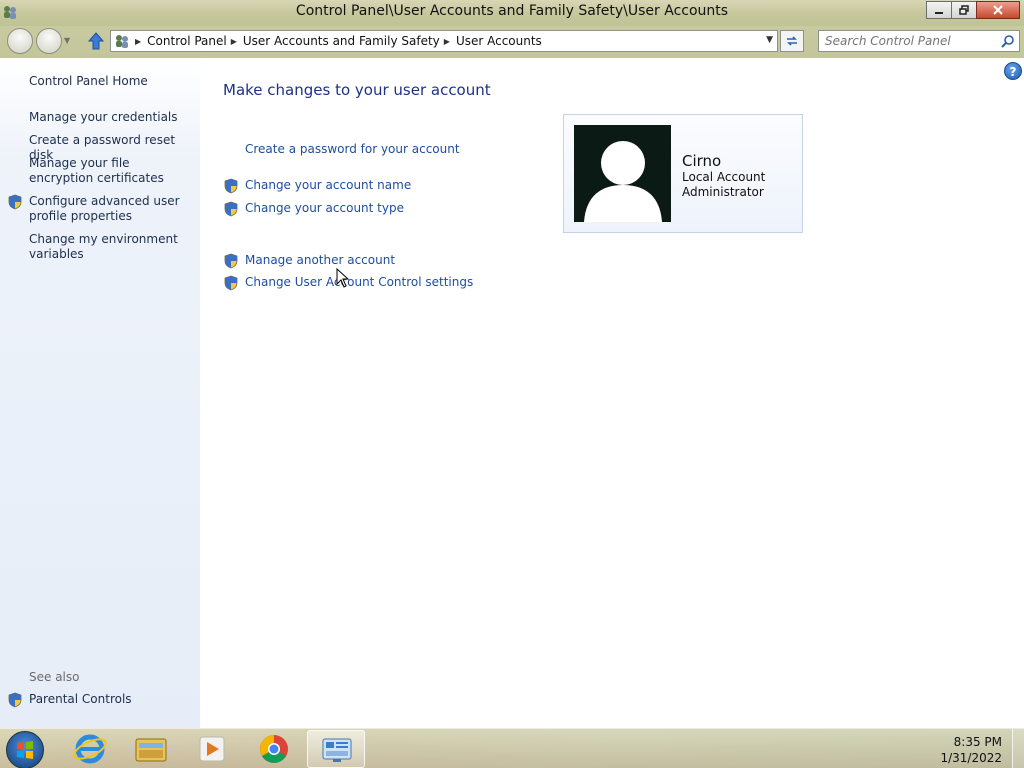 This screenshot has width=1024, height=768. Describe the element at coordinates (971, 750) in the screenshot. I see `system-clock: 8:35 PM 1/31/2022` at that location.